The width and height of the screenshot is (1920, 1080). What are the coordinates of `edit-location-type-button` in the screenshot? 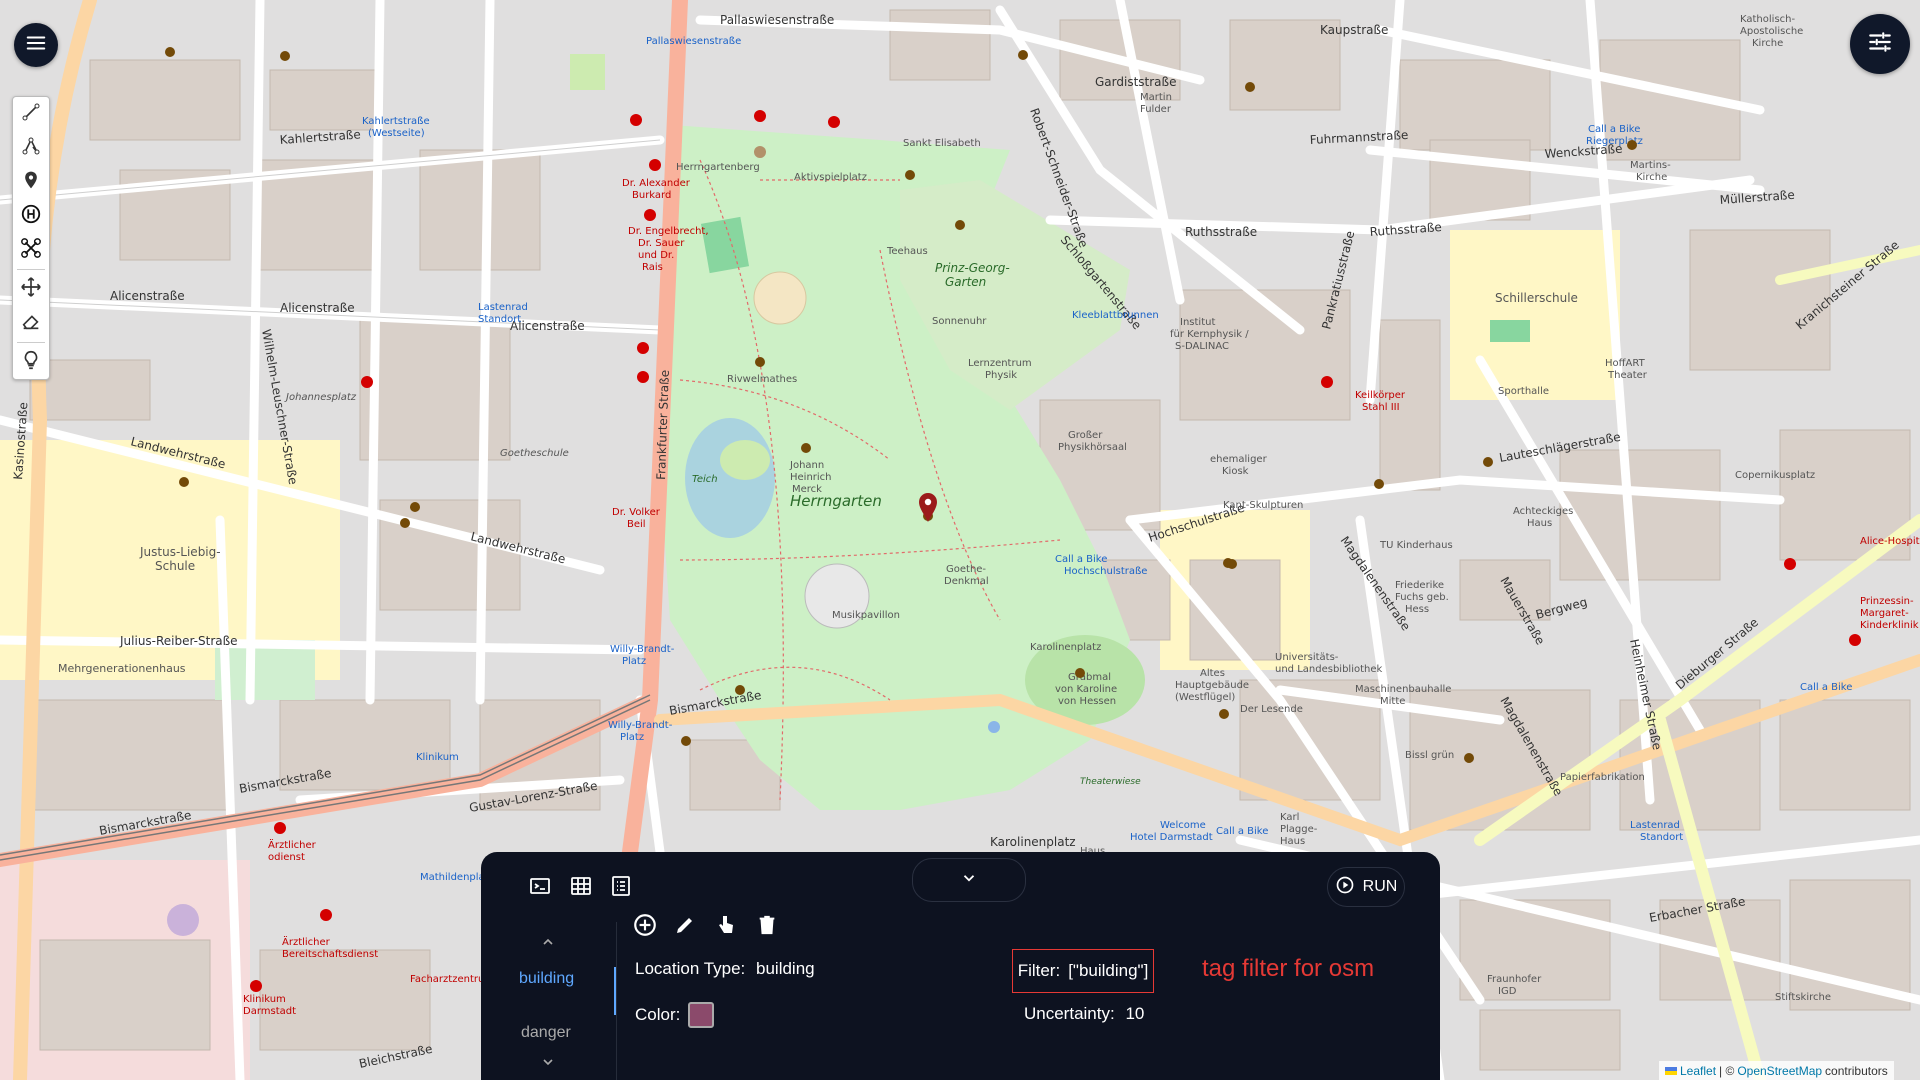 It's located at (685, 927).